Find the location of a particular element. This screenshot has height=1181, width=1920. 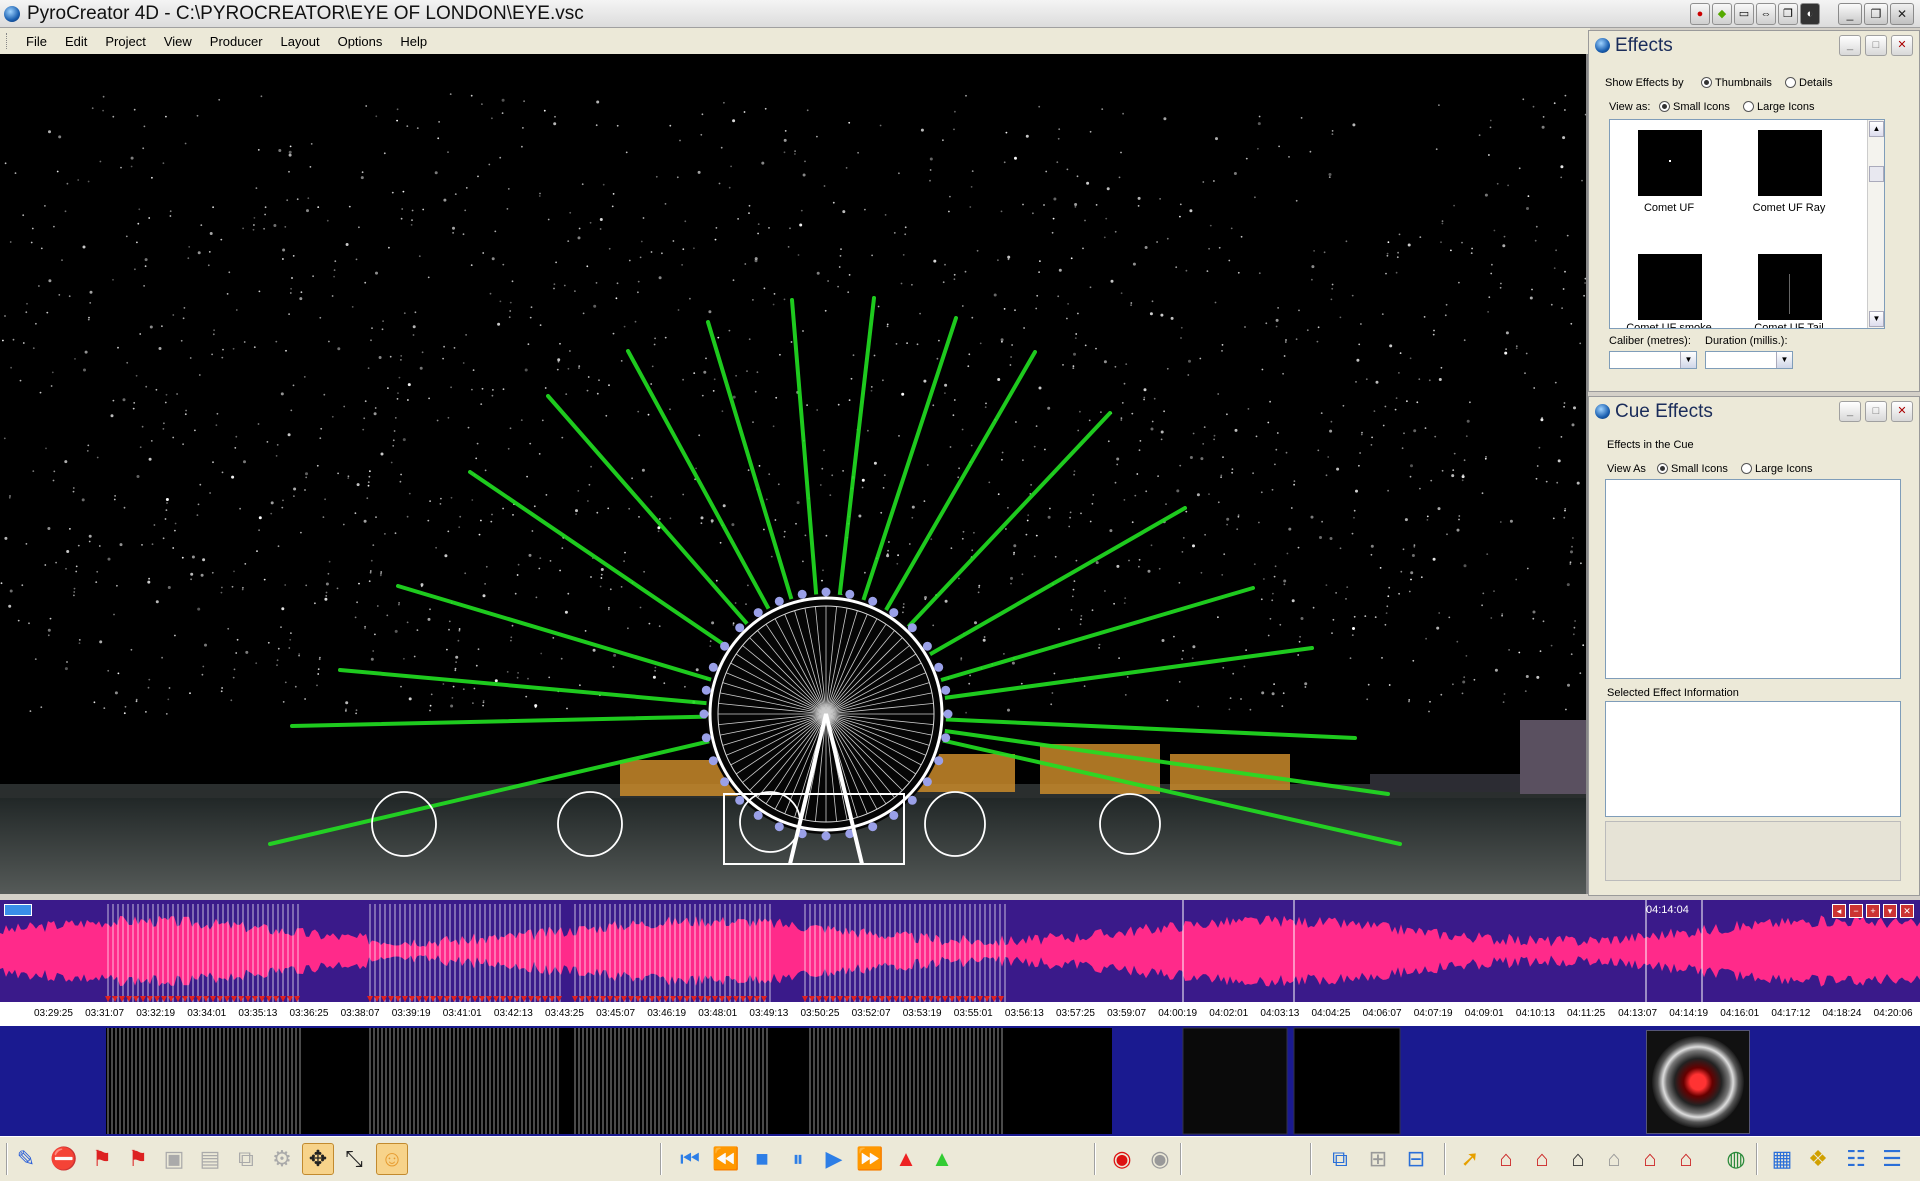

ungroup-icon: ▤ is located at coordinates (210, 1159).